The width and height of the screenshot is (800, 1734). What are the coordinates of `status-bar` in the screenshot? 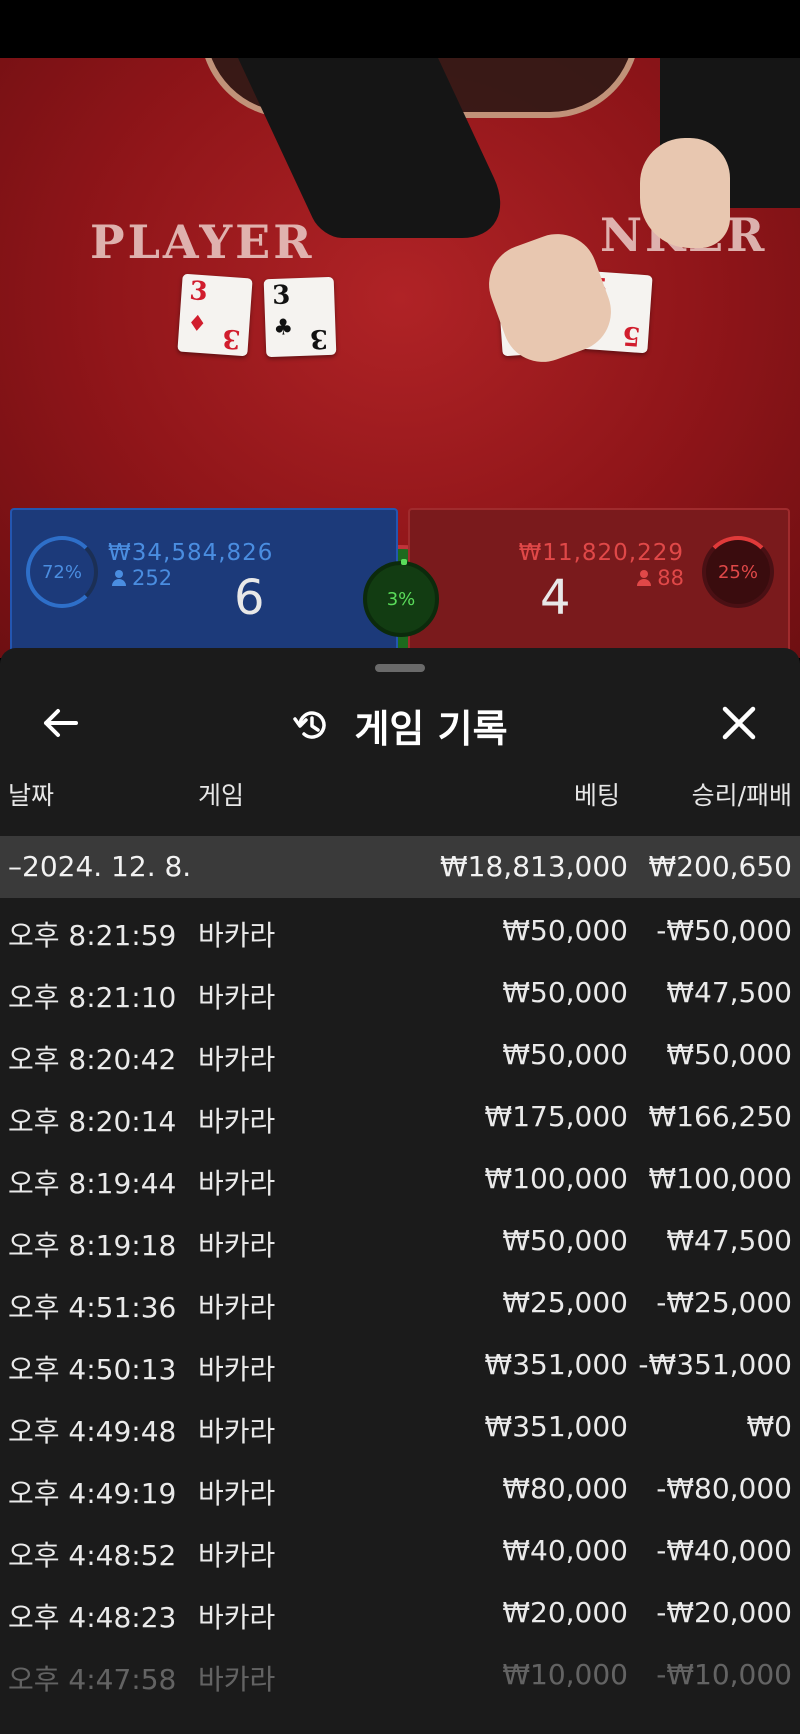 It's located at (400, 29).